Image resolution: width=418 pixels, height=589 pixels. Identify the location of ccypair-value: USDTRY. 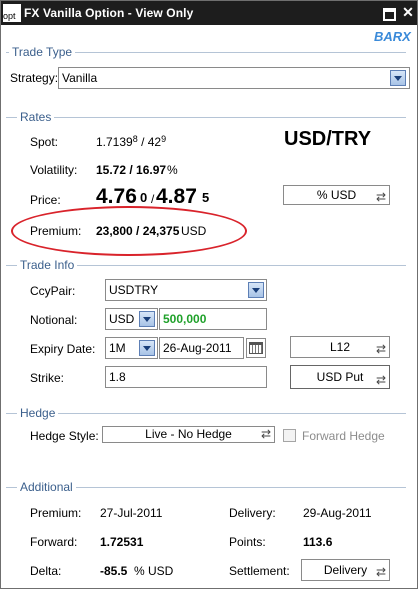
(134, 290).